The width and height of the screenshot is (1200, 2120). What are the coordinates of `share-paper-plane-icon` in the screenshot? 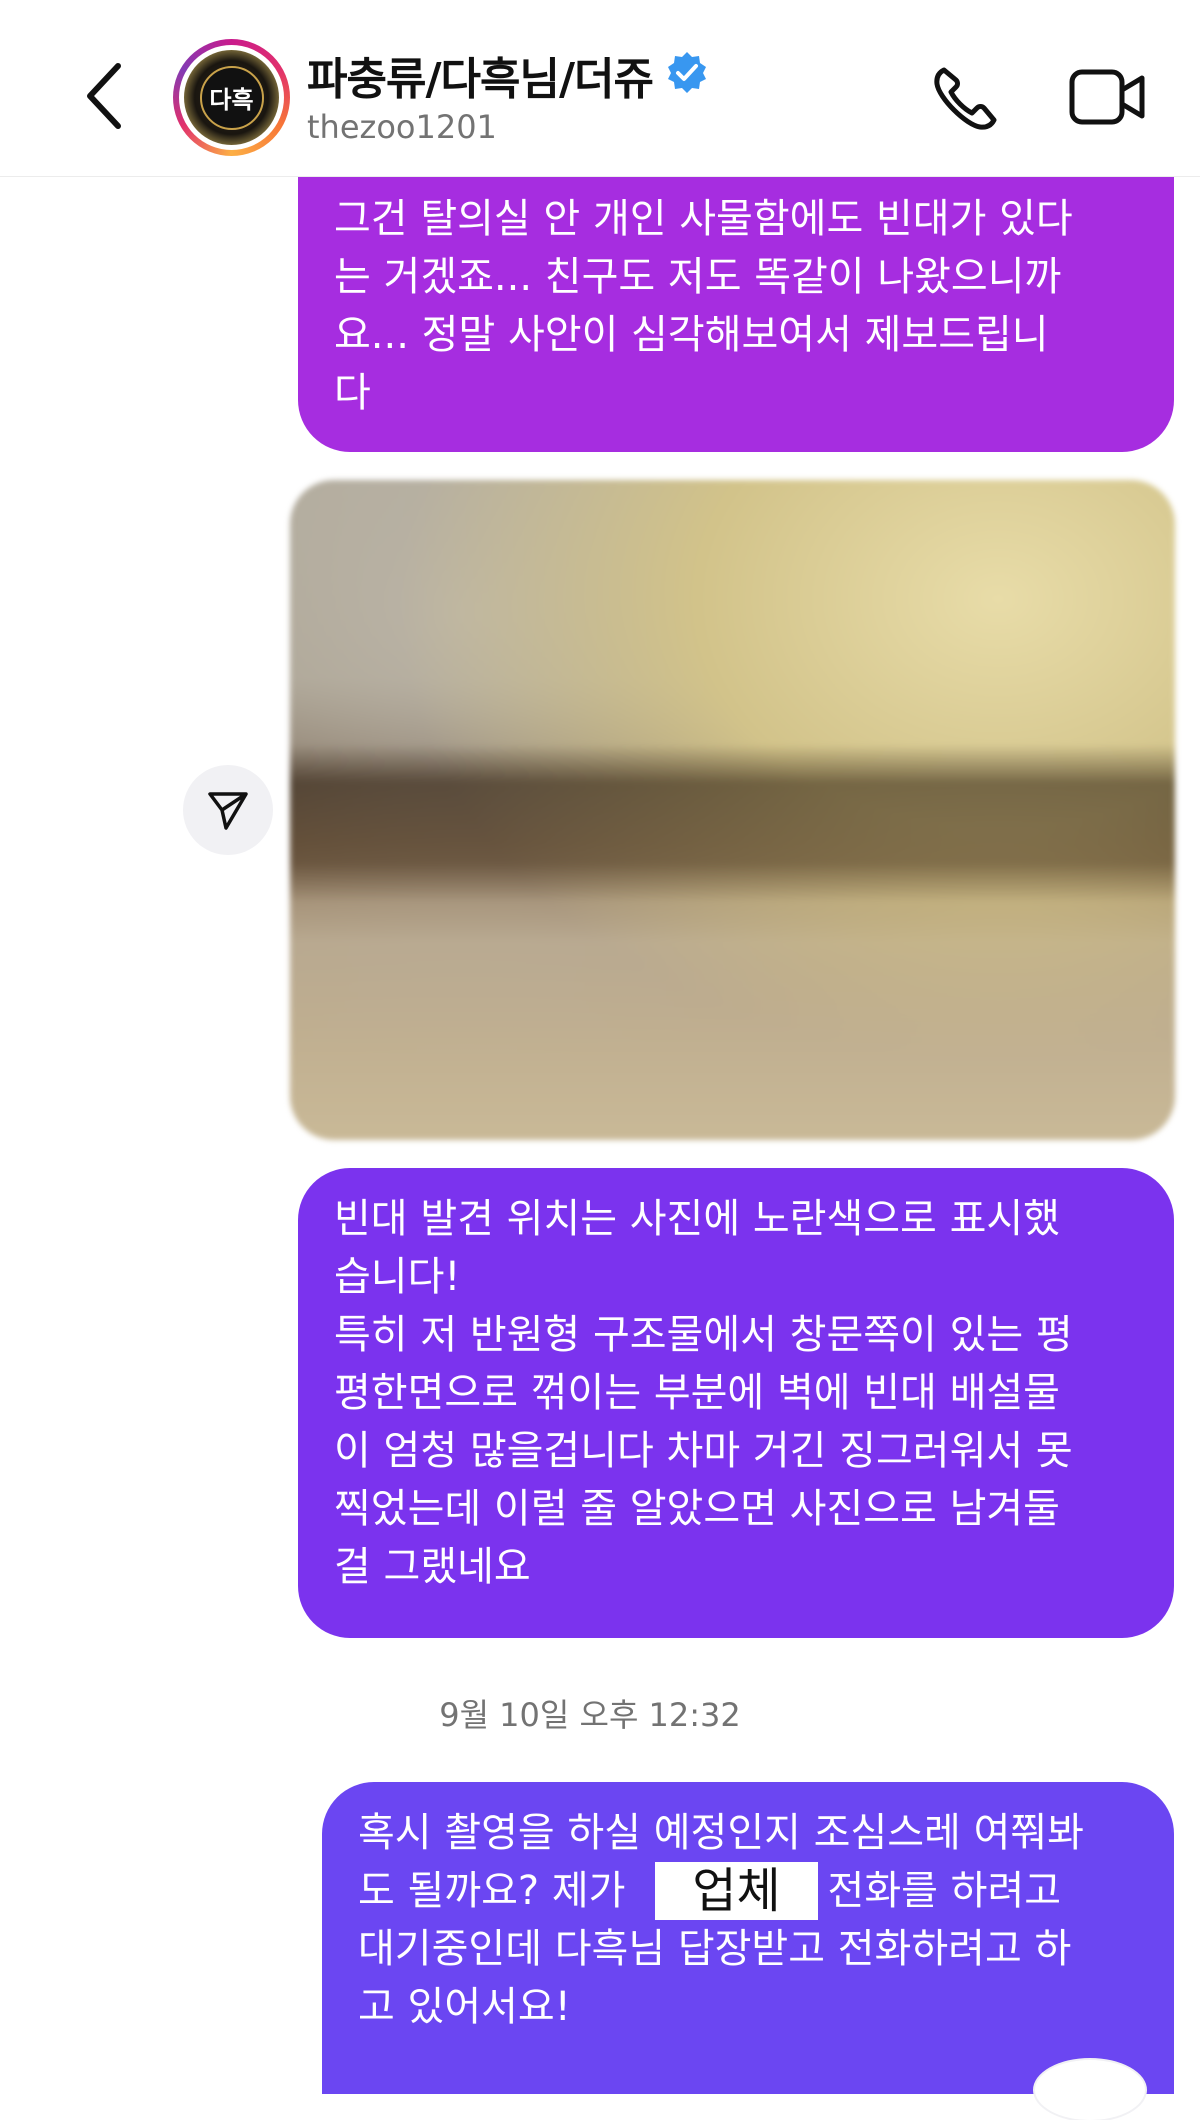 It's located at (228, 811).